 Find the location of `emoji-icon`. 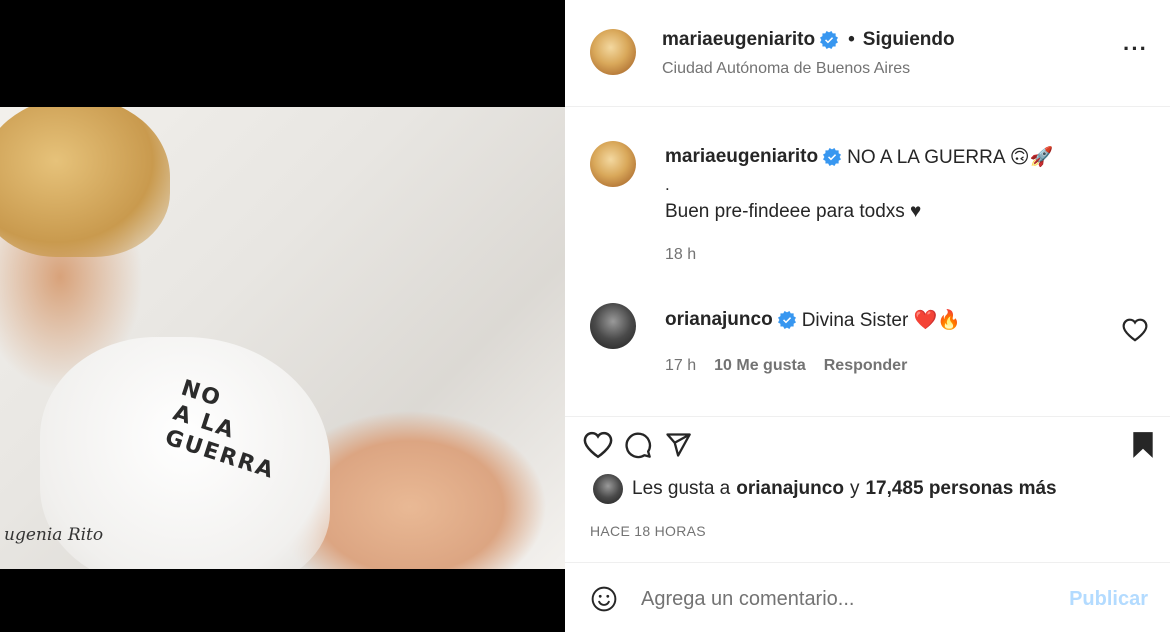

emoji-icon is located at coordinates (604, 601).